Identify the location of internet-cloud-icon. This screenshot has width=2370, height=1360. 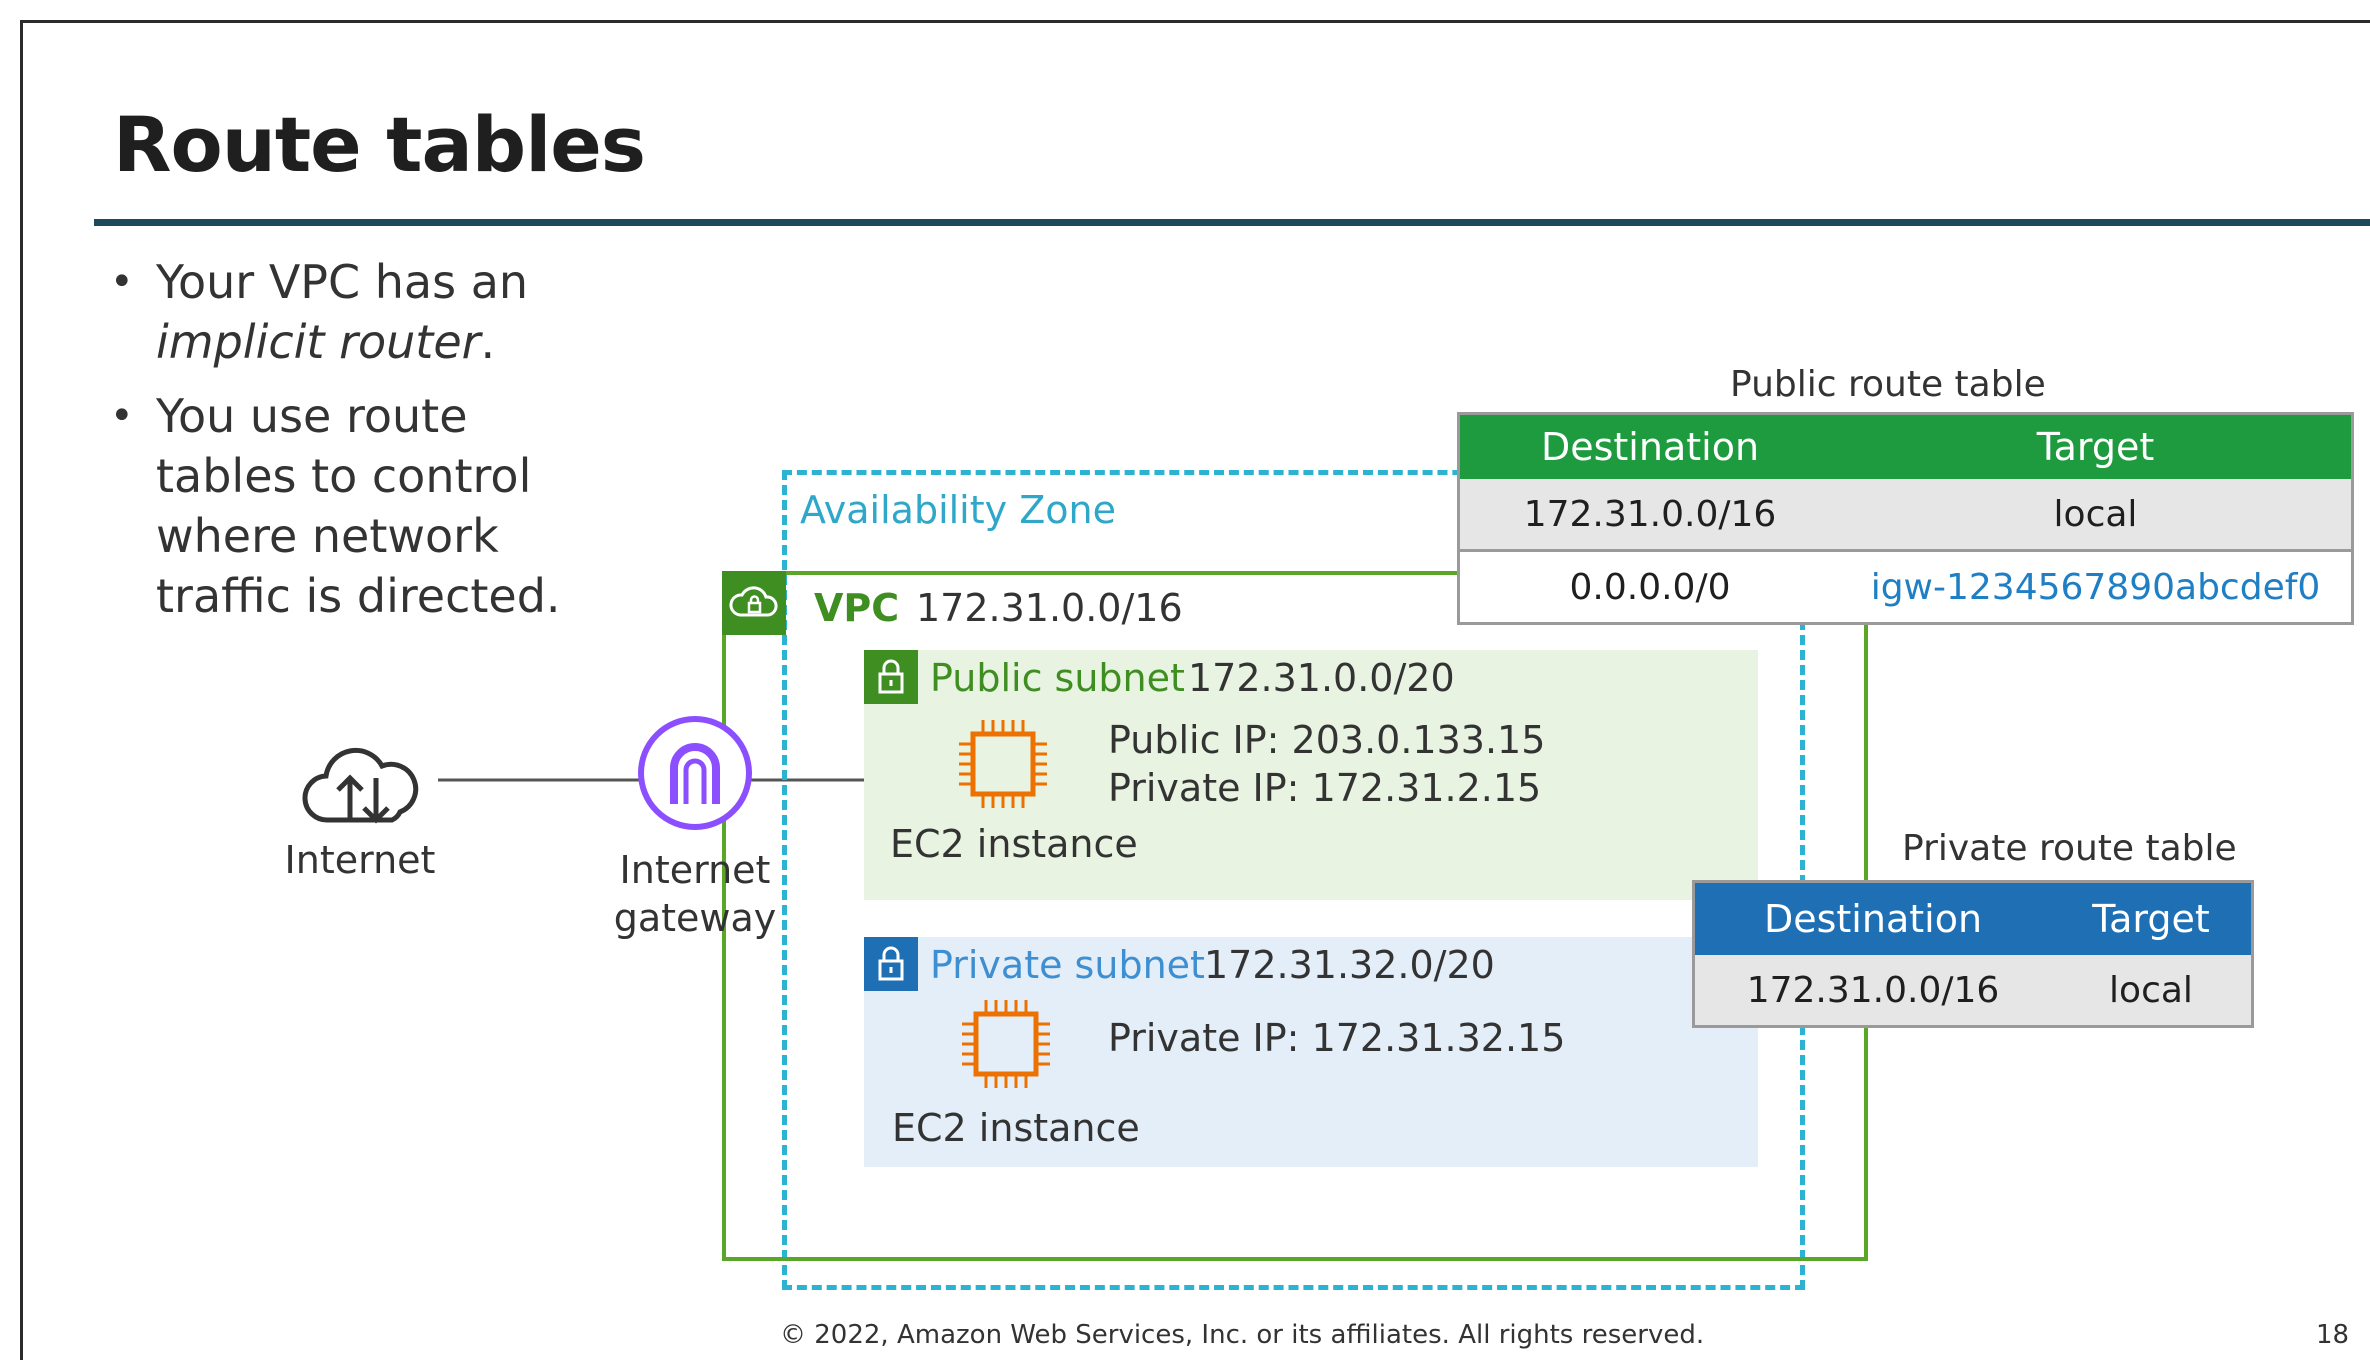
(363, 785).